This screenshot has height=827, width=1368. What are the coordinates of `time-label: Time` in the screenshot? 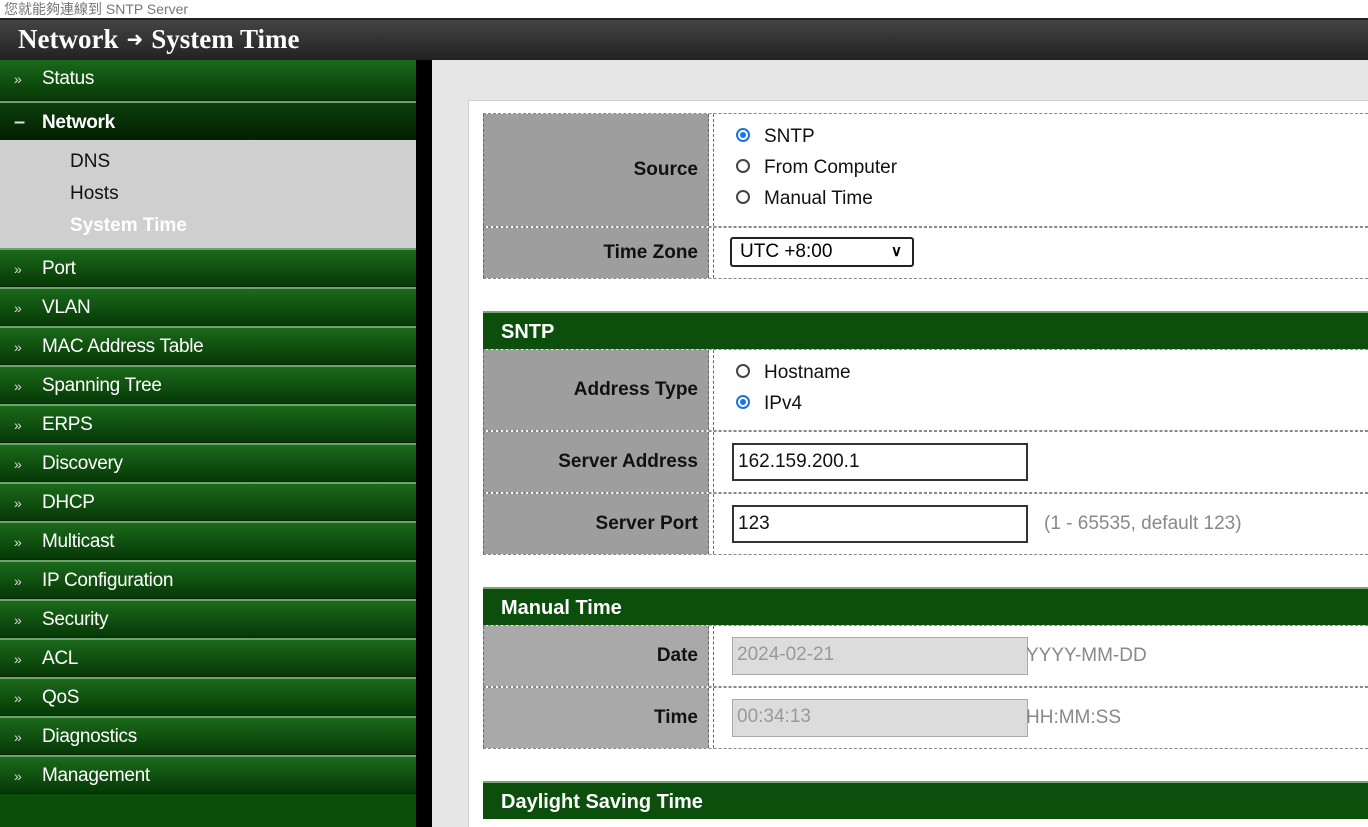 It's located at (596, 718).